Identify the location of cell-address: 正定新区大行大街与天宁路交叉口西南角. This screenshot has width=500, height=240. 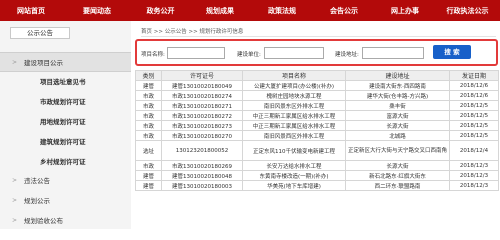
(397, 150).